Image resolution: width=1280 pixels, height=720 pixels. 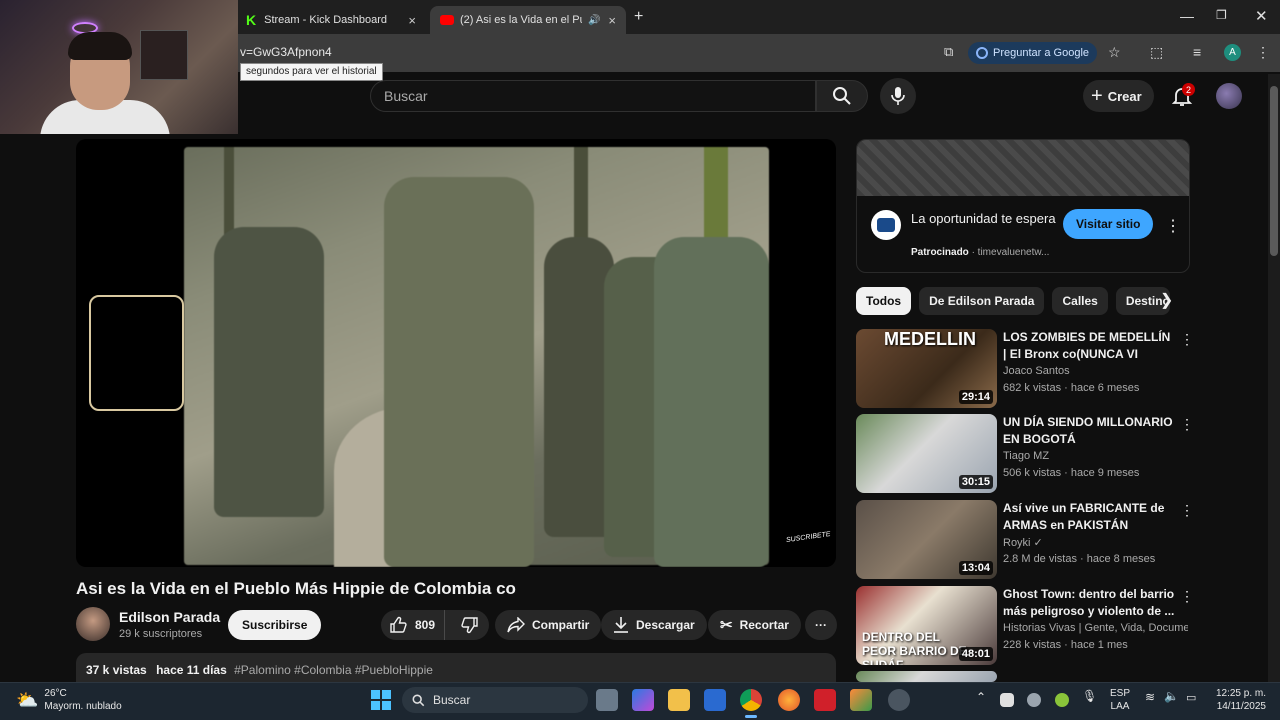 What do you see at coordinates (982, 301) in the screenshot?
I see `chip-de-edilson-parada: De Edilson Parada` at bounding box center [982, 301].